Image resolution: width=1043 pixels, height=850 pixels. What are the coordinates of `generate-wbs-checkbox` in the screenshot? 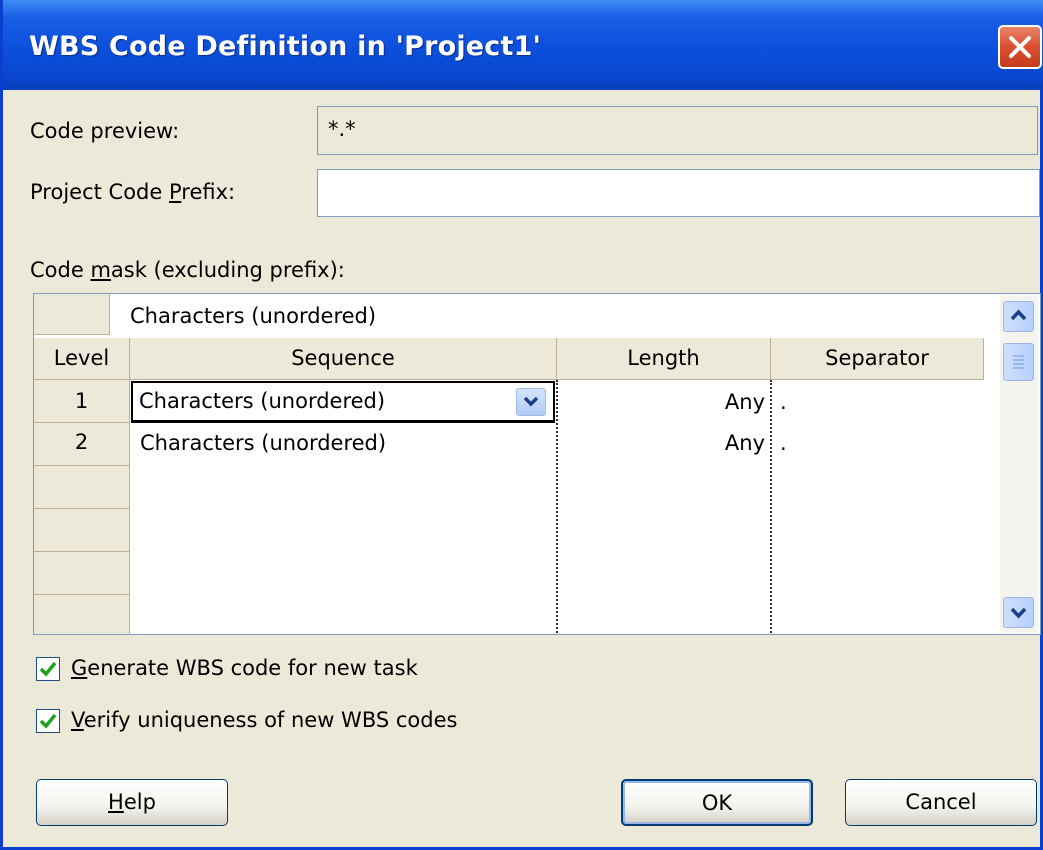 It's located at (48, 669).